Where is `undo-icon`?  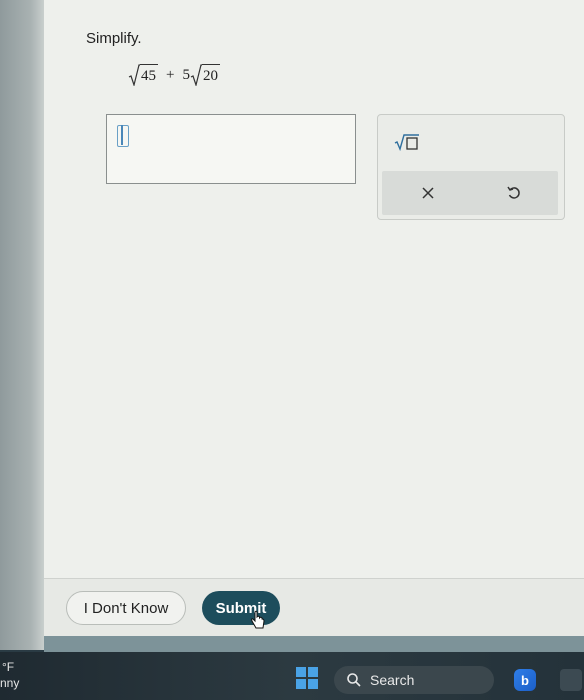 undo-icon is located at coordinates (513, 192).